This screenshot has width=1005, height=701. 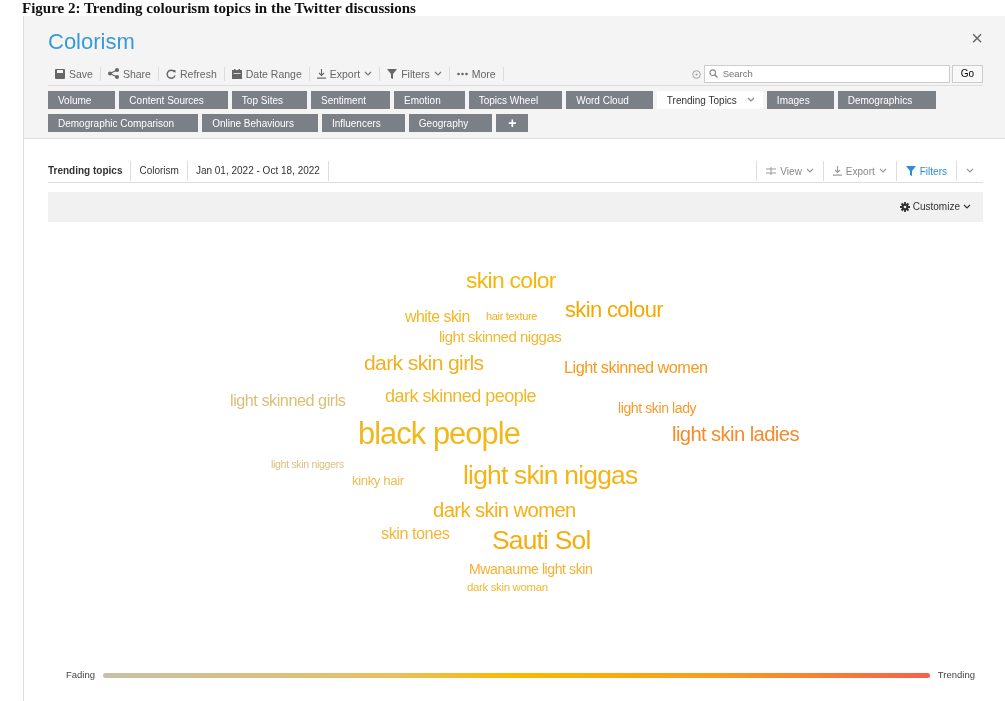 What do you see at coordinates (129, 73) in the screenshot?
I see `share-button: Share` at bounding box center [129, 73].